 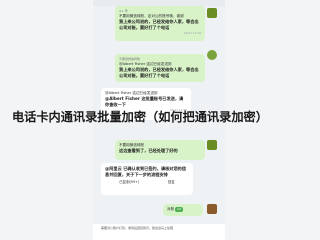 I want to click on message-text-bold: @Albert Fisher 这批量账号已发送，请你查收一下, so click(x=144, y=101).